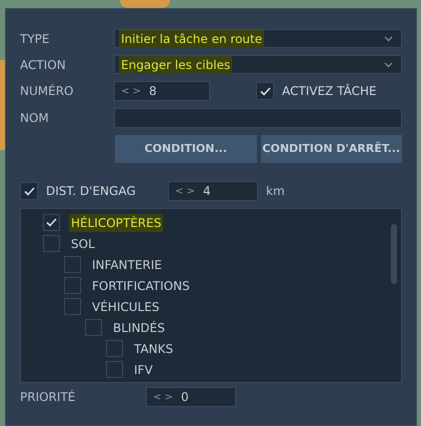 This screenshot has height=426, width=421. What do you see at coordinates (206, 191) in the screenshot?
I see `number-value: 4` at bounding box center [206, 191].